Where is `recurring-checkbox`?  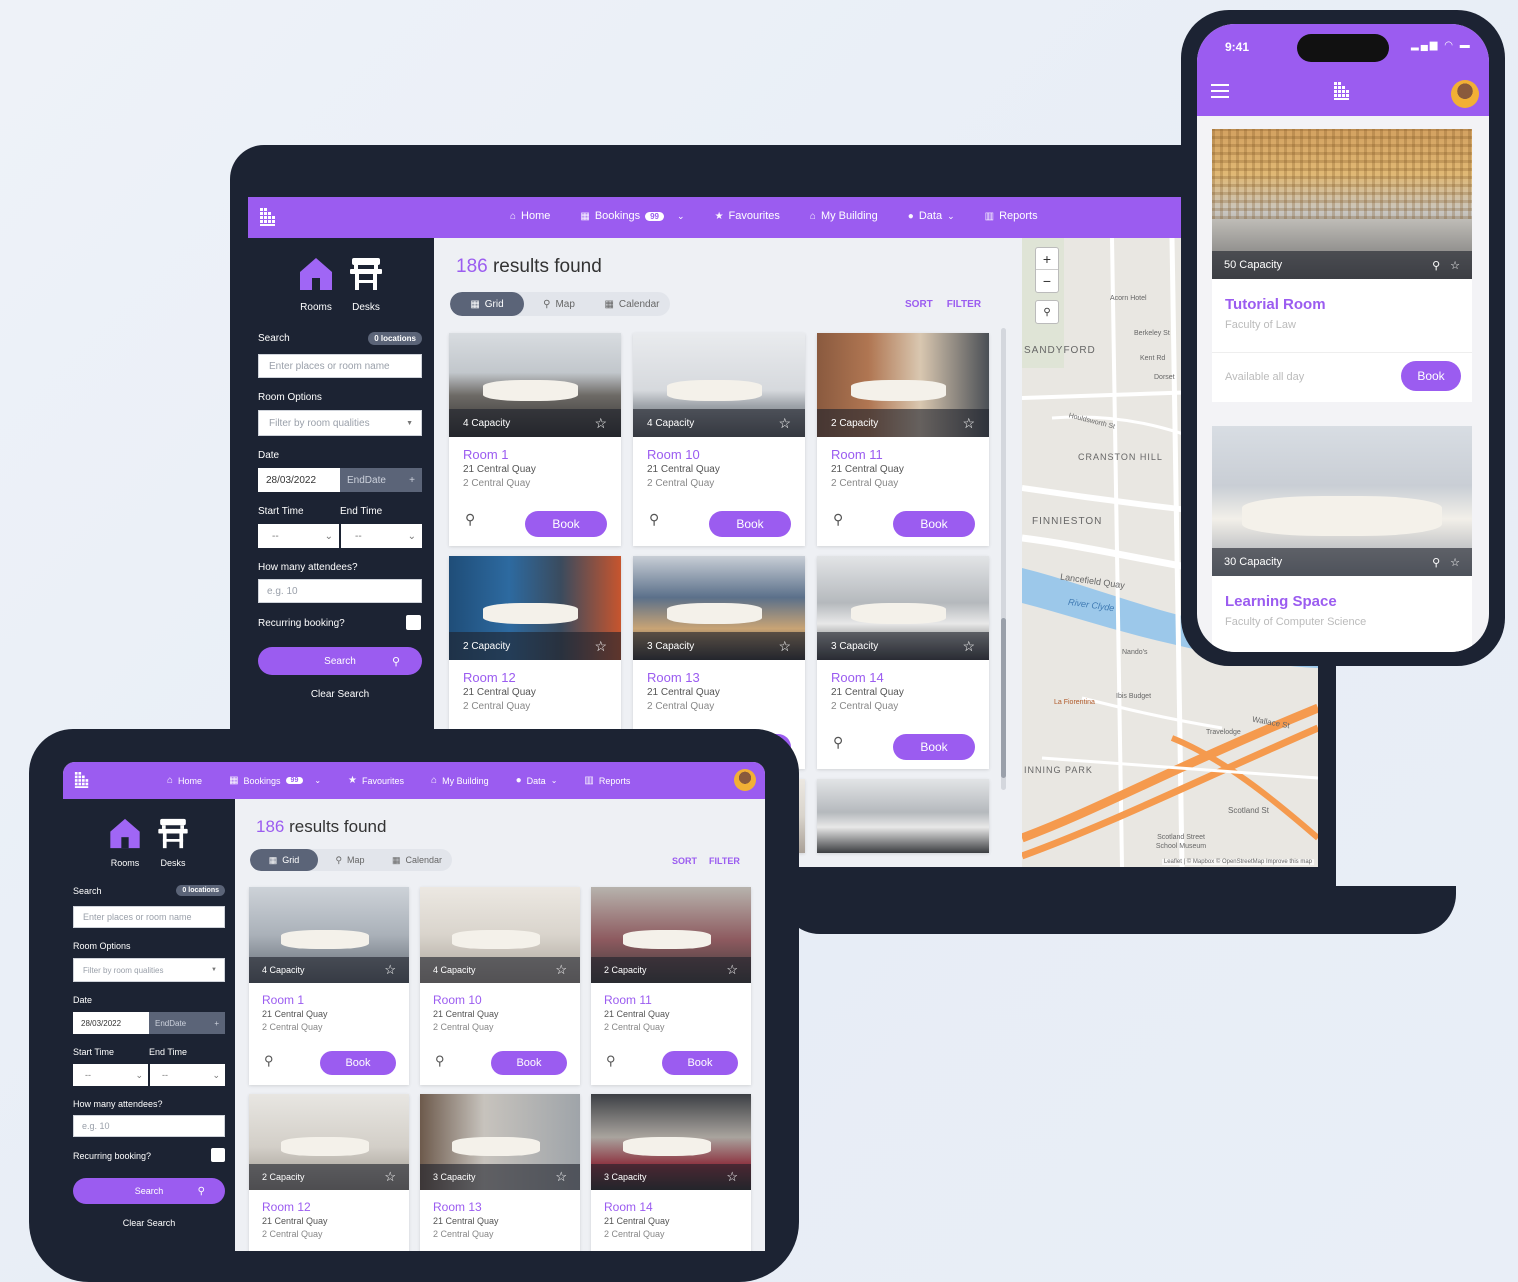
recurring-checkbox is located at coordinates (218, 1155).